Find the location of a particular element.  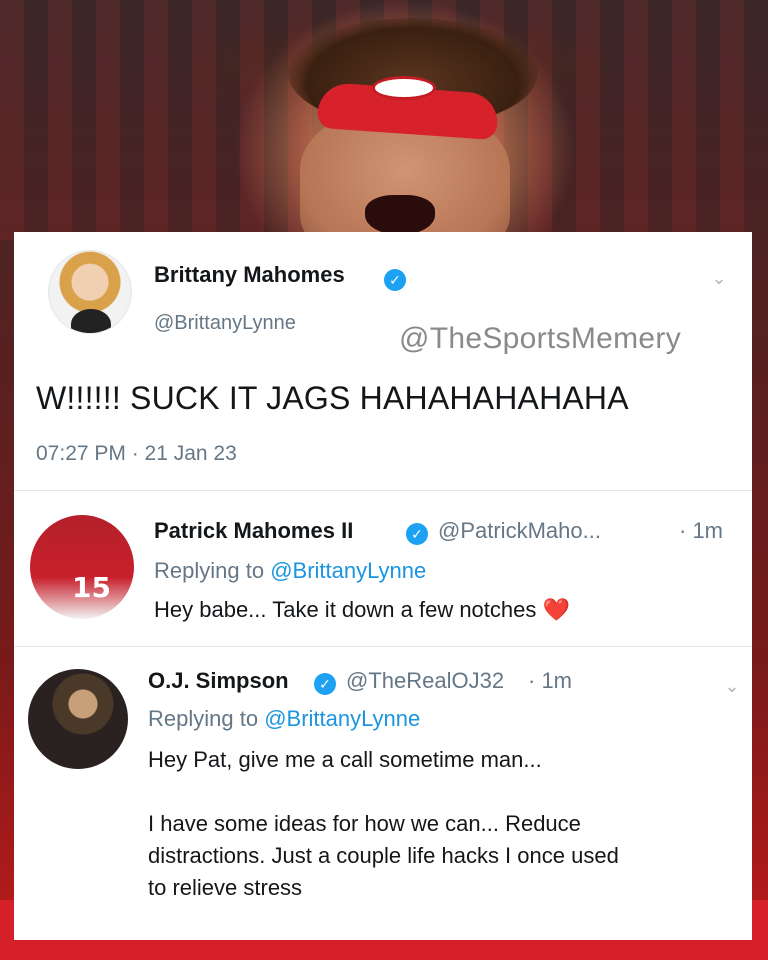

reply-line: to relieve stress is located at coordinates (225, 887).